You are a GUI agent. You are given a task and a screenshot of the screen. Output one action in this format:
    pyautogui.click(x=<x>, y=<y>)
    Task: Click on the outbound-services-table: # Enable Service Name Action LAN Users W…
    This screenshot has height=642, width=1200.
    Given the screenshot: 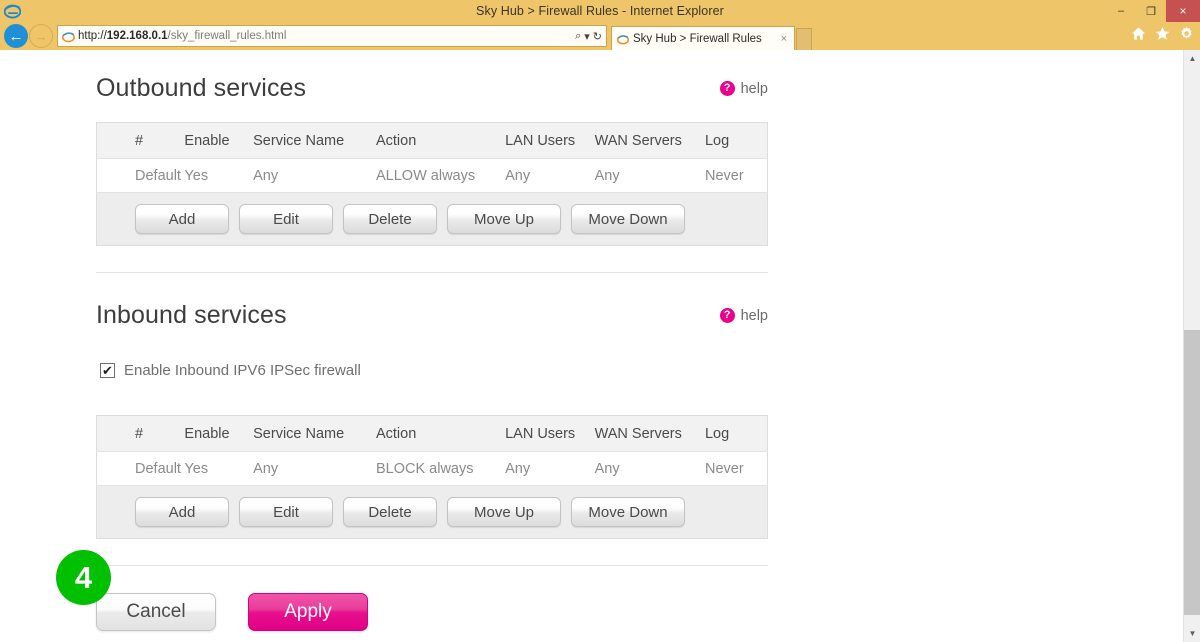 What is the action you would take?
    pyautogui.click(x=432, y=184)
    